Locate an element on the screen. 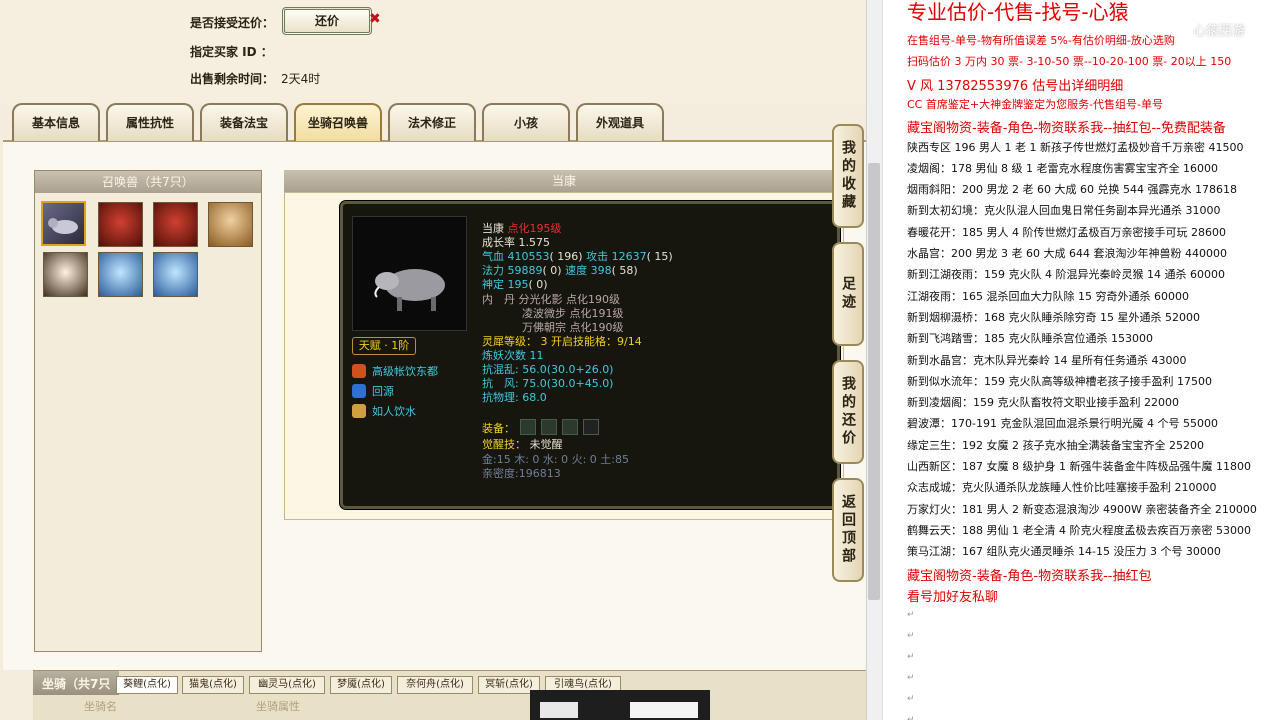 The image size is (1280, 720). notes-line: 新到飞鸿踏雪：185 克火队睡杀宫位通杀 153000 is located at coordinates (1030, 339).